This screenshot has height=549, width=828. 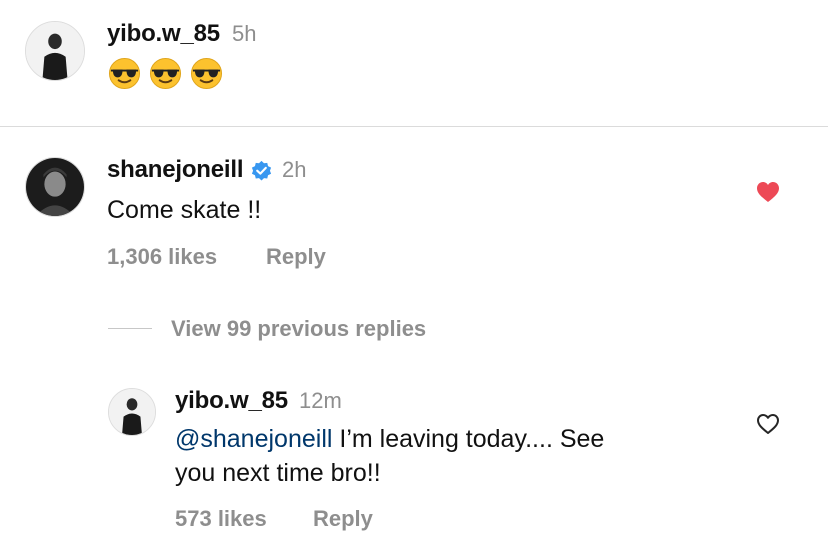 I want to click on reply-username: yibo.w_85, so click(x=231, y=401).